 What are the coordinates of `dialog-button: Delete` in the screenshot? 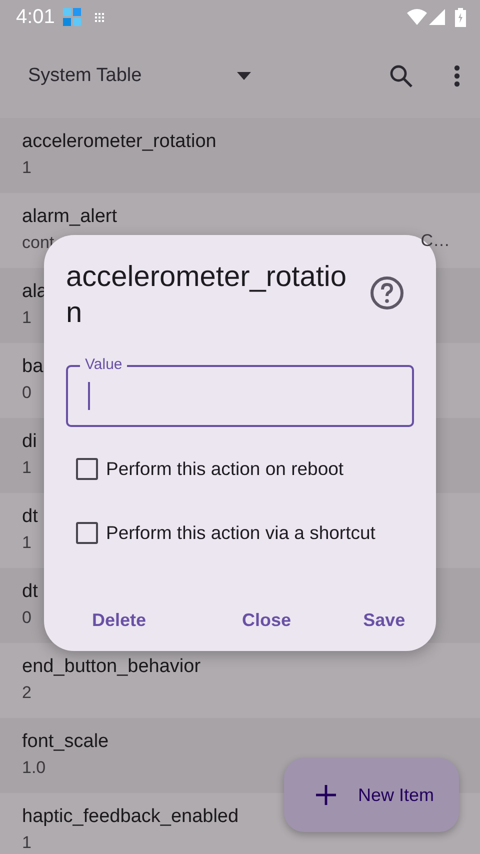 It's located at (119, 620).